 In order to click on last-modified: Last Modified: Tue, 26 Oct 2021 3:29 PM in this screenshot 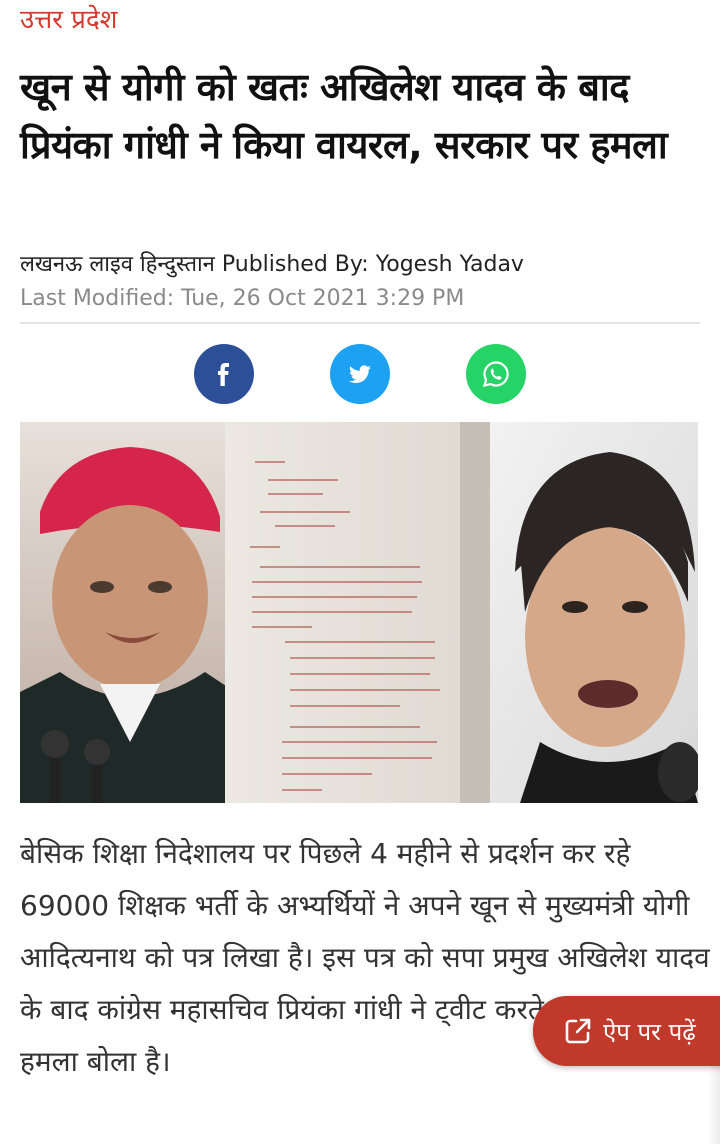, I will do `click(242, 298)`.